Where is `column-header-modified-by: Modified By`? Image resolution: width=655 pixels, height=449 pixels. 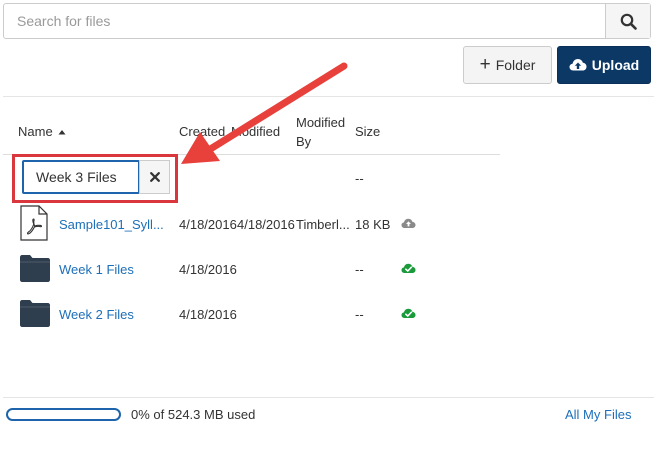 column-header-modified-by: Modified By is located at coordinates (320, 132).